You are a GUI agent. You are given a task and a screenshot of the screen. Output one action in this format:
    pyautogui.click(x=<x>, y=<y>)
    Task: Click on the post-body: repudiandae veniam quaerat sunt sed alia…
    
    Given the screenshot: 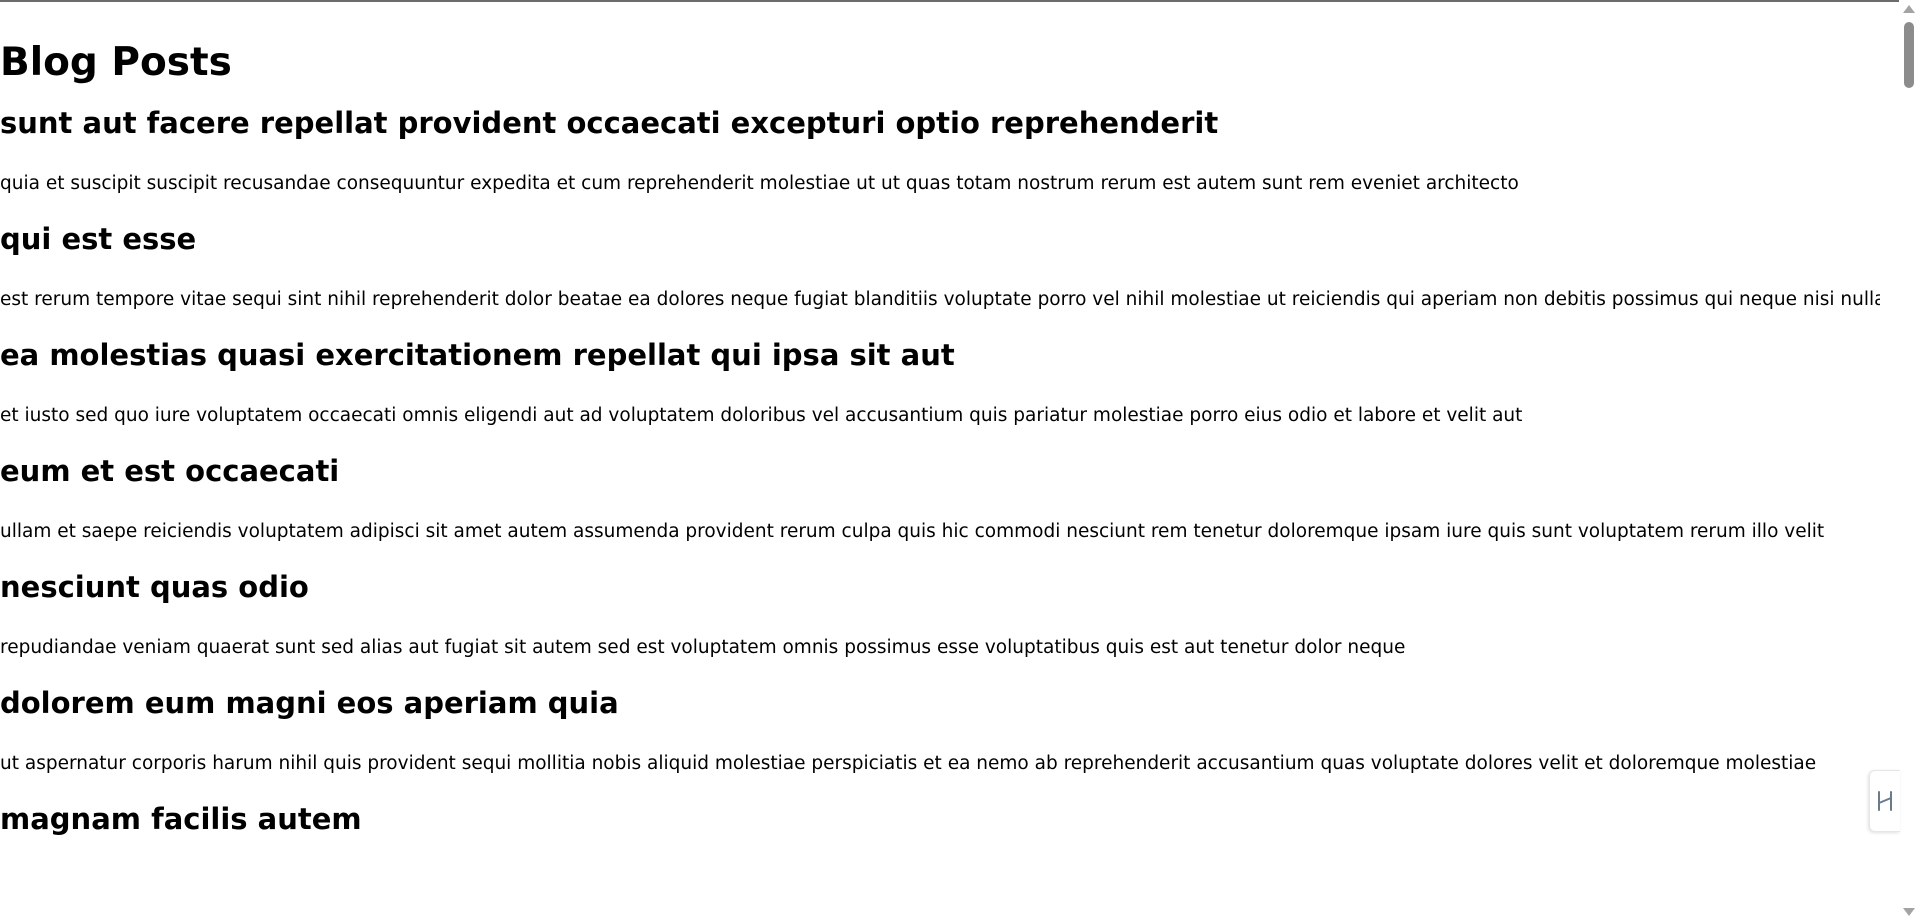 What is the action you would take?
    pyautogui.click(x=703, y=647)
    